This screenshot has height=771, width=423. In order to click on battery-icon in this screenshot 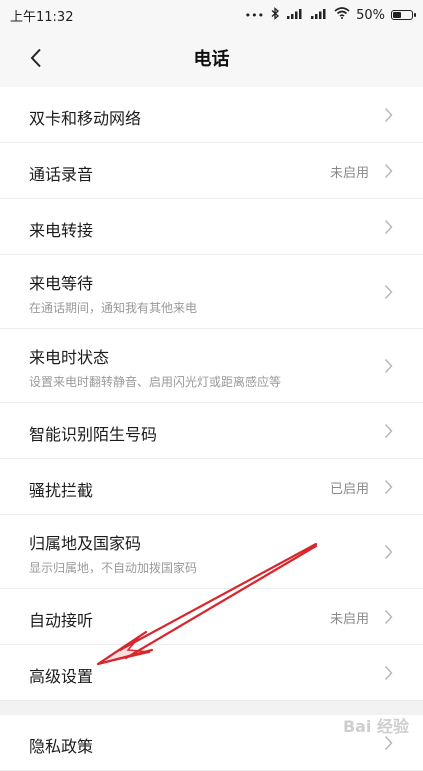, I will do `click(403, 15)`.